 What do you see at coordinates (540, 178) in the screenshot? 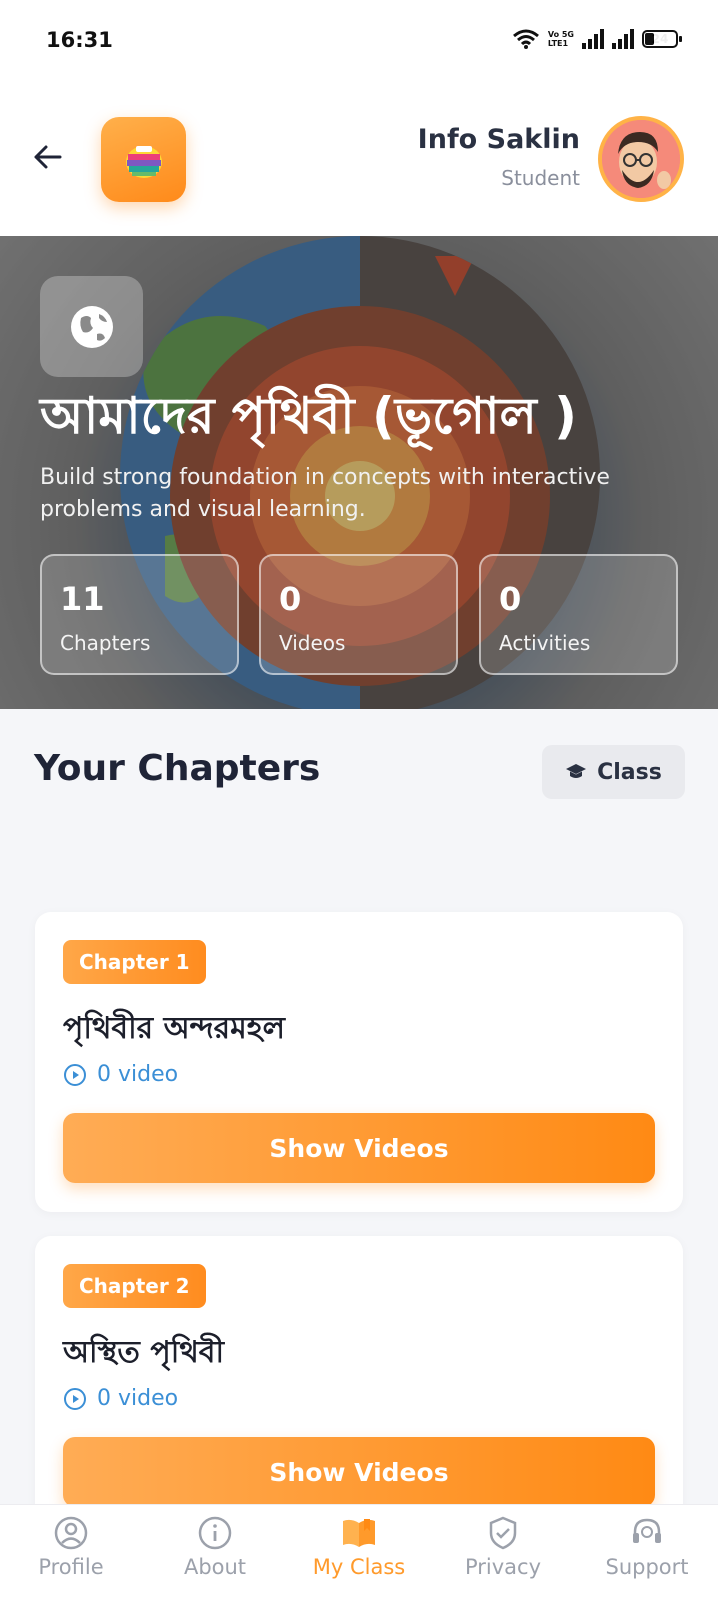
I see `user-role: Student` at bounding box center [540, 178].